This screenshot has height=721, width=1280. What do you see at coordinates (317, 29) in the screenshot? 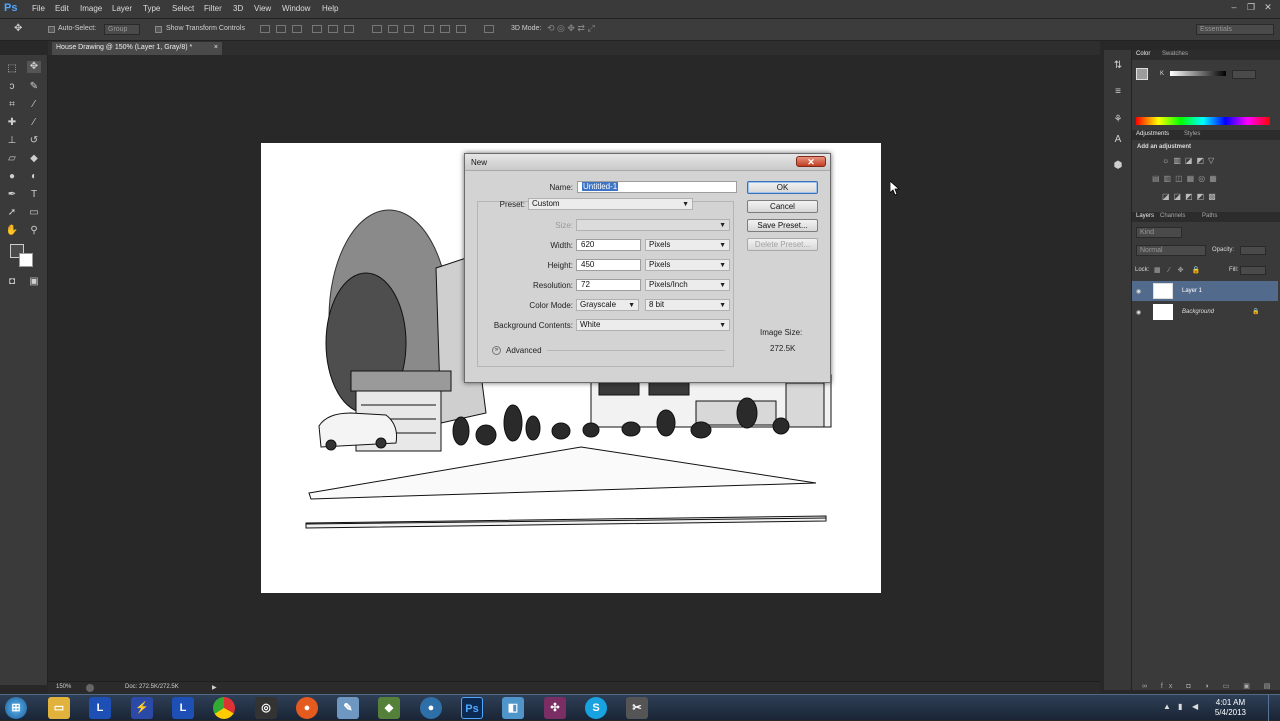
I see `align-left-icon` at bounding box center [317, 29].